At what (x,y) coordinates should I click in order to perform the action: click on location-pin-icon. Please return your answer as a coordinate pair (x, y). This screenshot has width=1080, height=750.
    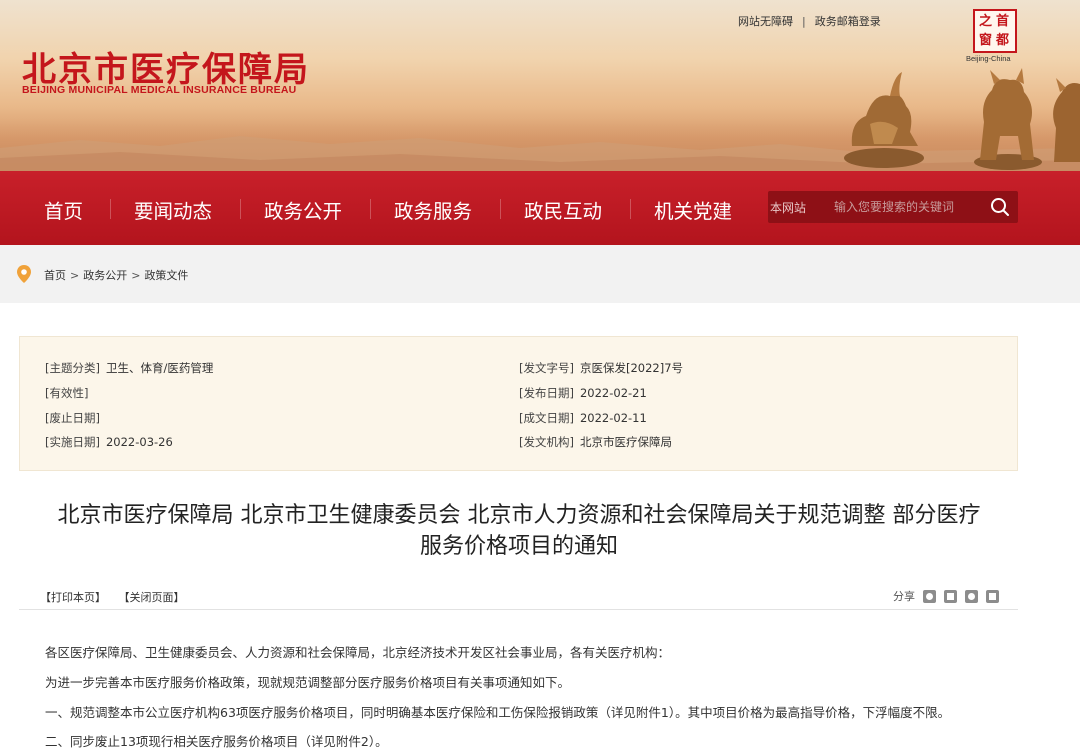
    Looking at the image, I should click on (24, 274).